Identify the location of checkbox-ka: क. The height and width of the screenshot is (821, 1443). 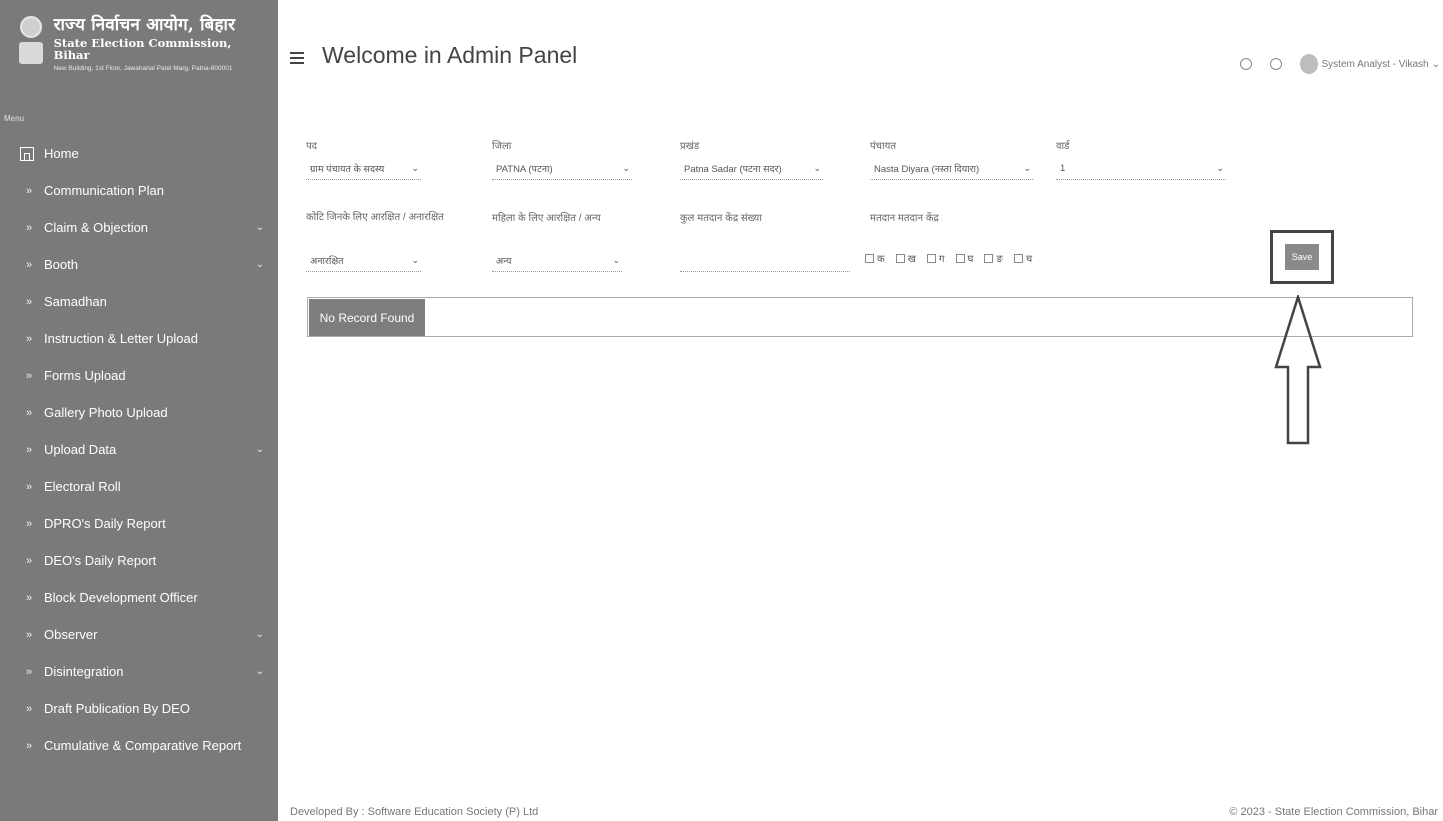
(875, 258).